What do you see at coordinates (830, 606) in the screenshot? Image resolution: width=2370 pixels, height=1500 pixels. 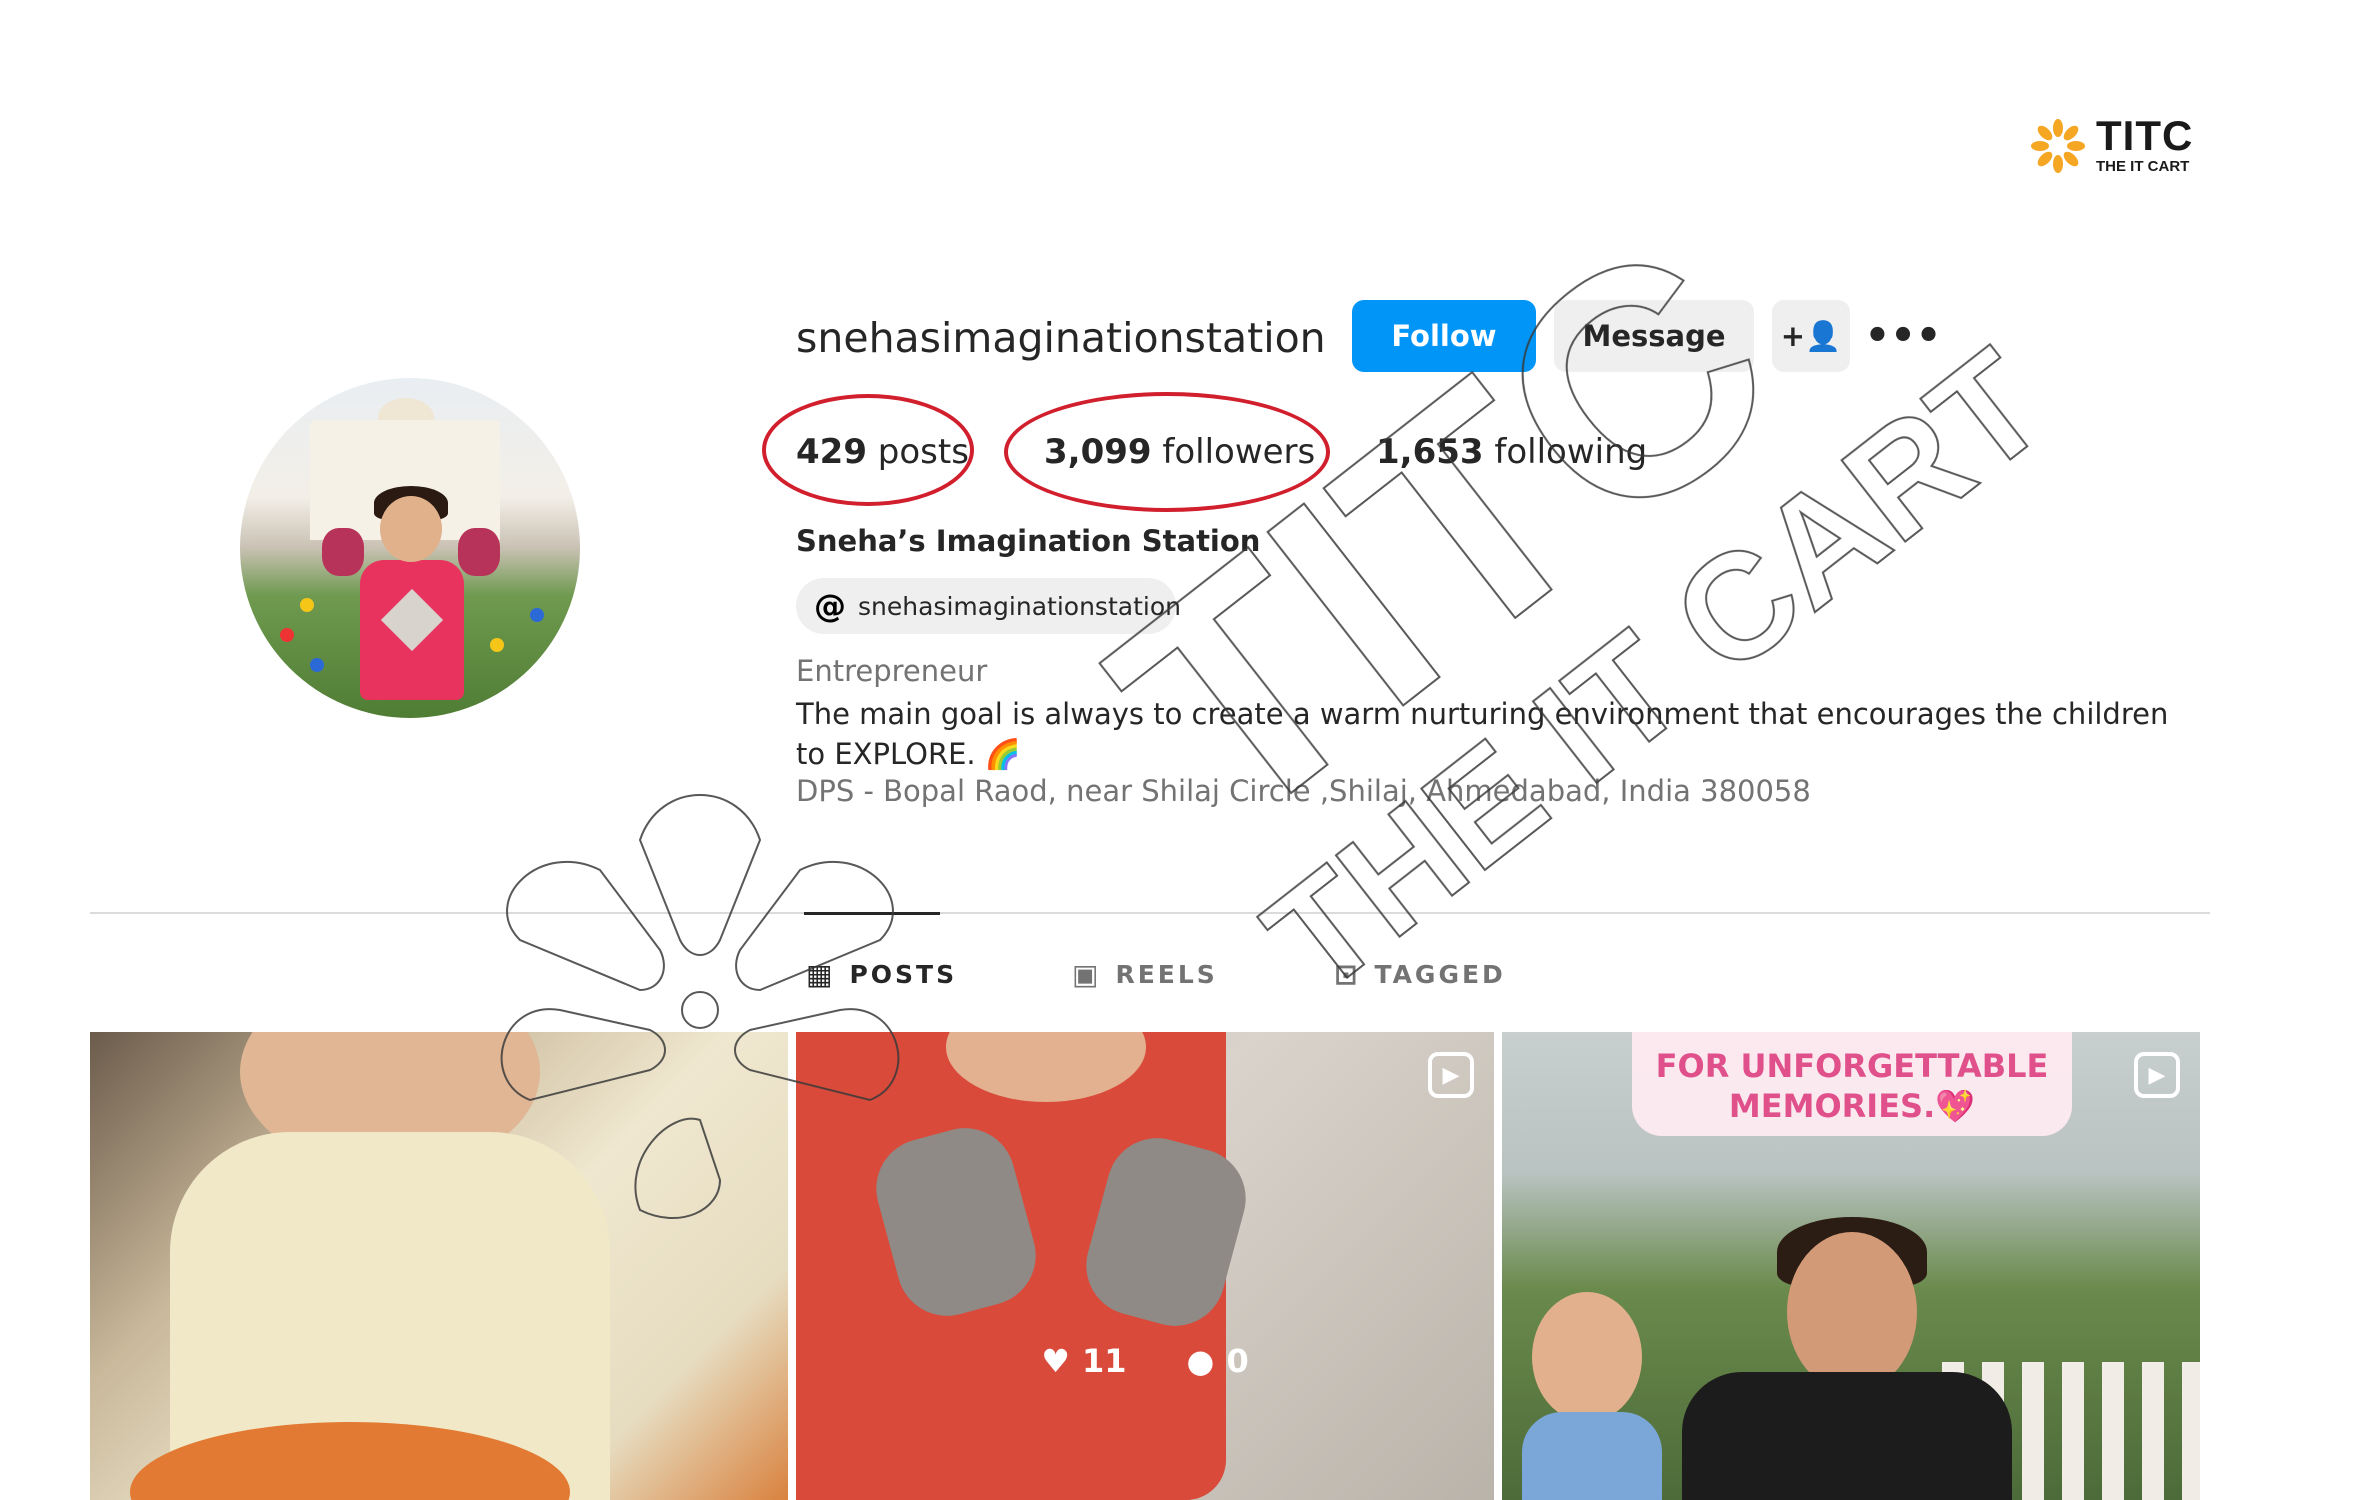 I see `threads-icon: @` at bounding box center [830, 606].